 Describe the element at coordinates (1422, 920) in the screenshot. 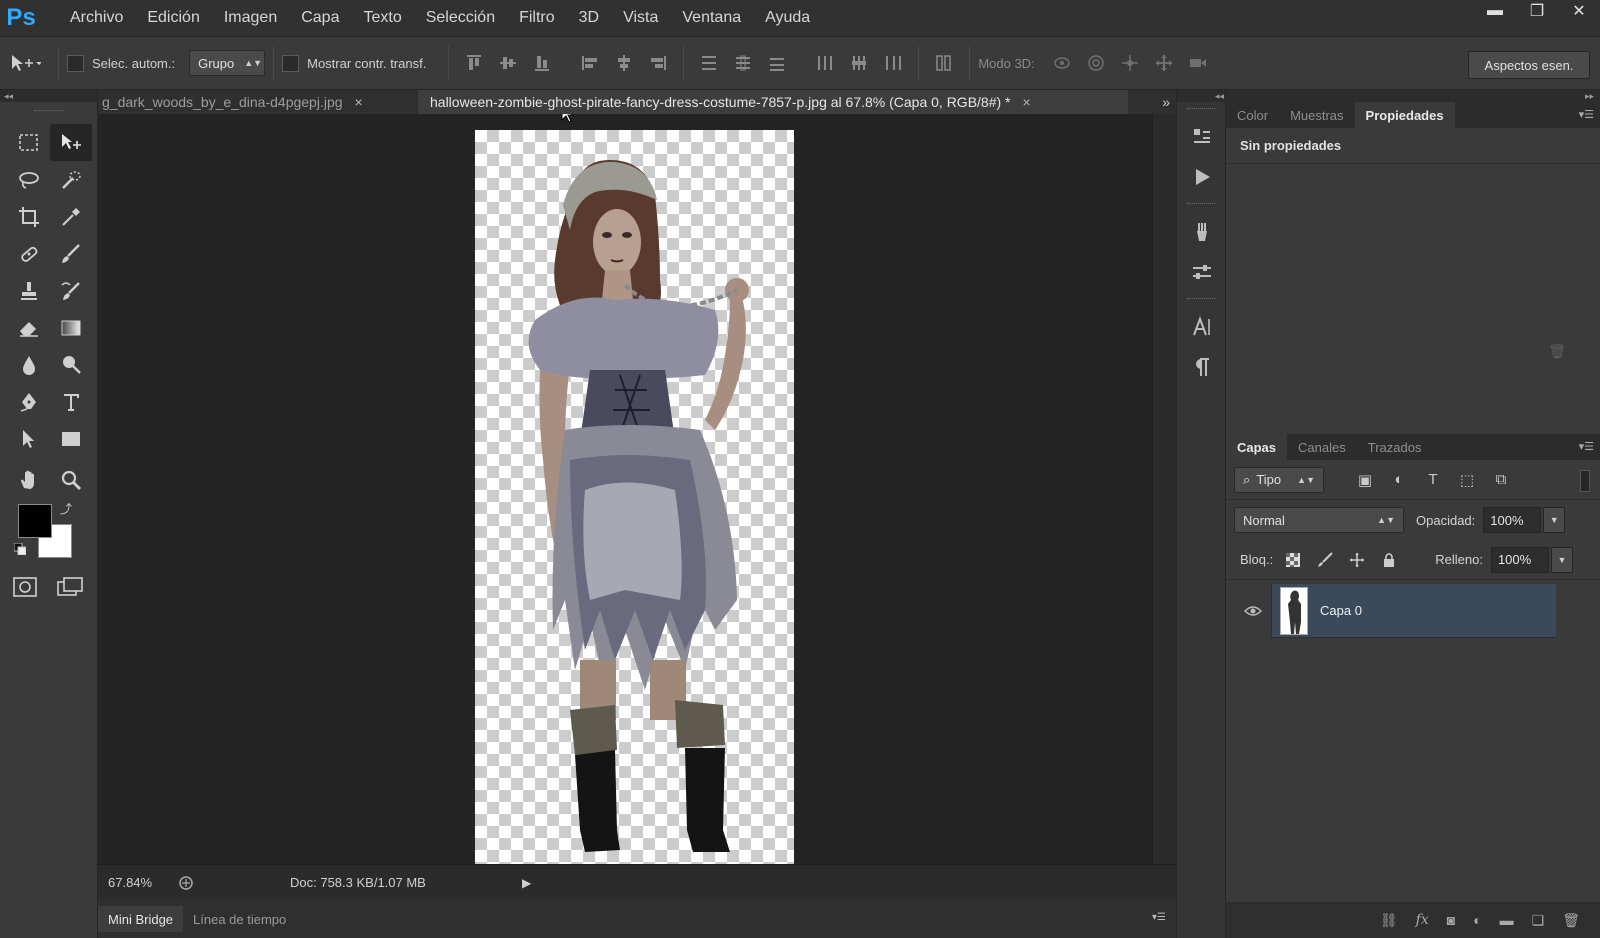

I see `fx-icon: fx` at that location.